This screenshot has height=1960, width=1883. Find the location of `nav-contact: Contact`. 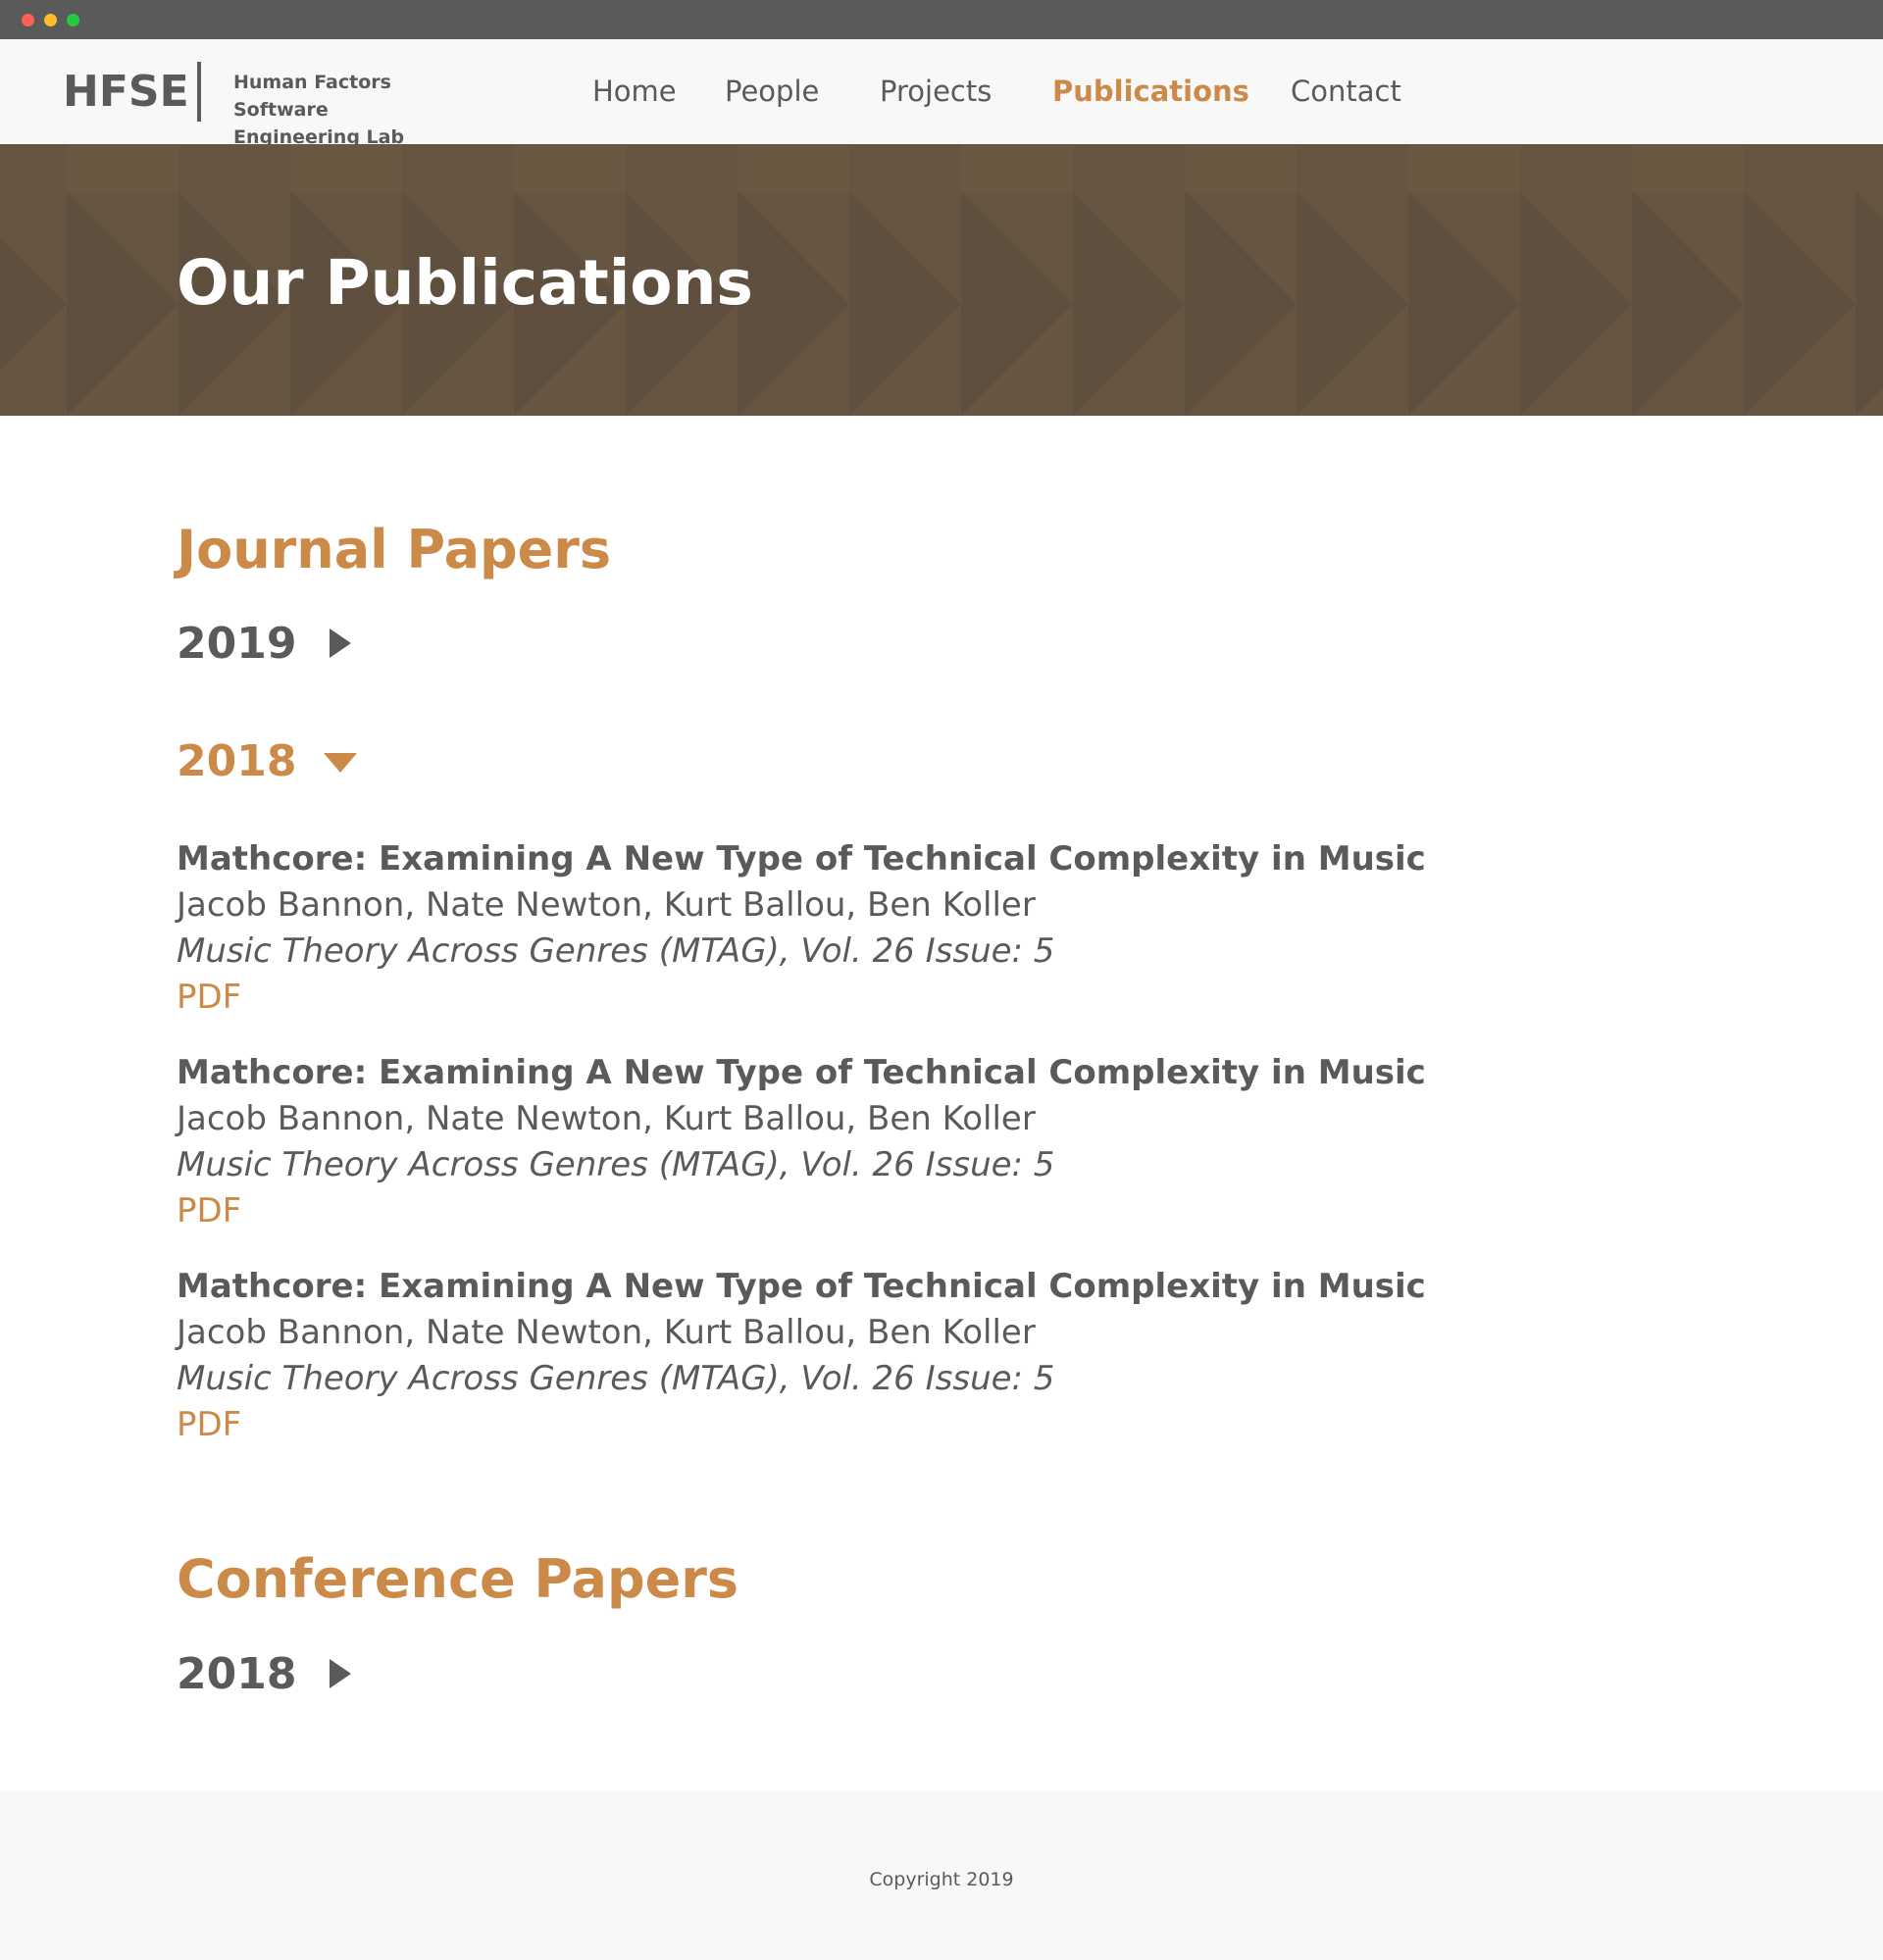

nav-contact: Contact is located at coordinates (1346, 91).